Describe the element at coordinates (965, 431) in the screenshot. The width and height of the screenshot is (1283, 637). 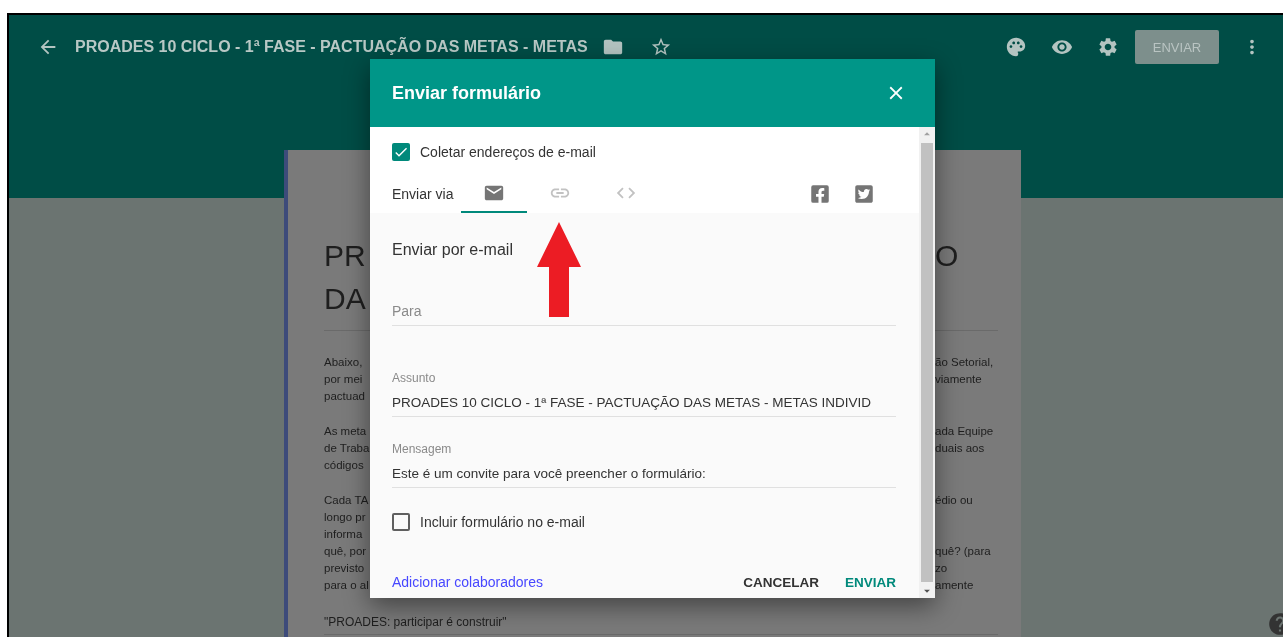
I see `paragraph-fragment: ada Equipe` at that location.